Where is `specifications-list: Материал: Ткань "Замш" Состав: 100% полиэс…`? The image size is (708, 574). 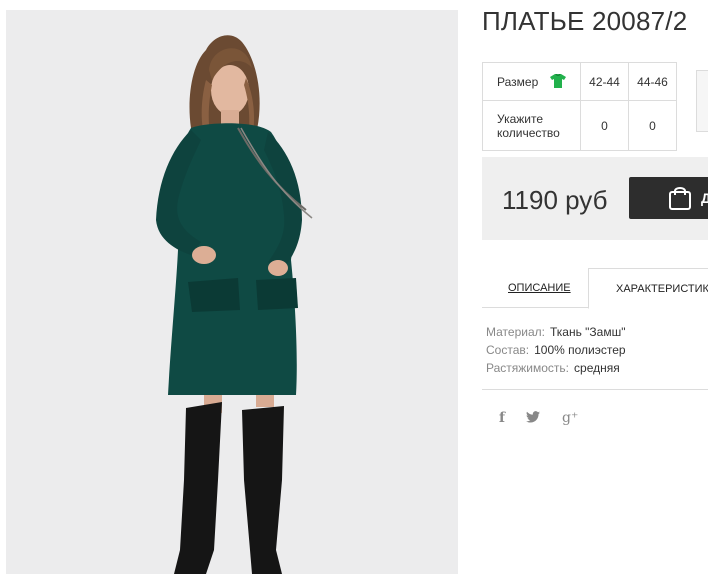
specifications-list: Материал: Ткань "Замш" Состав: 100% полиэс… is located at coordinates (556, 350).